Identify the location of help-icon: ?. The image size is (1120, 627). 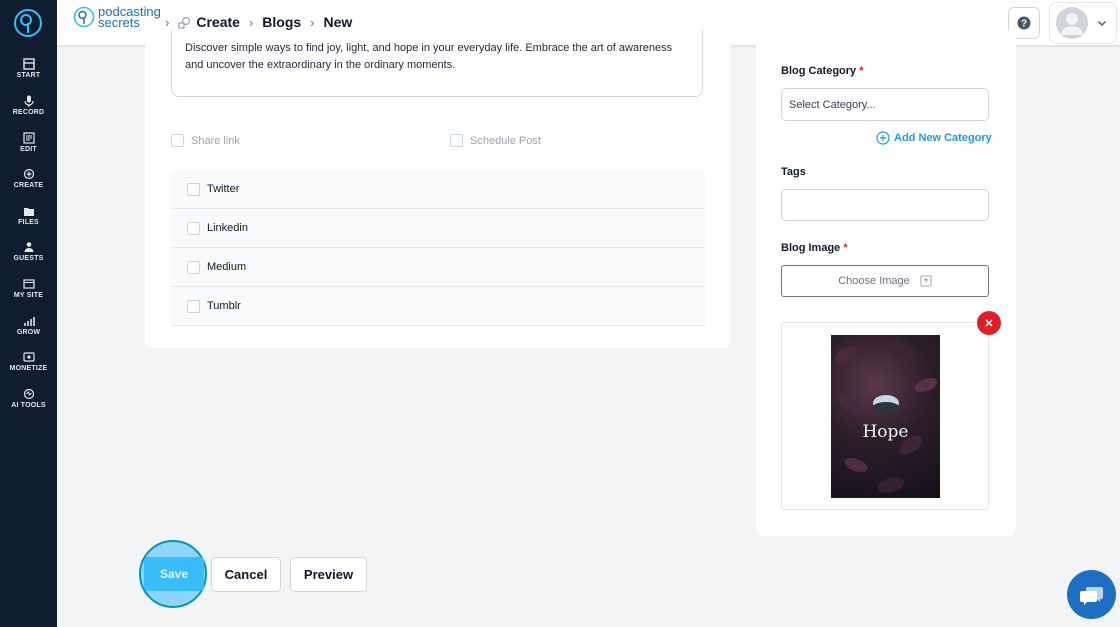
(1024, 23).